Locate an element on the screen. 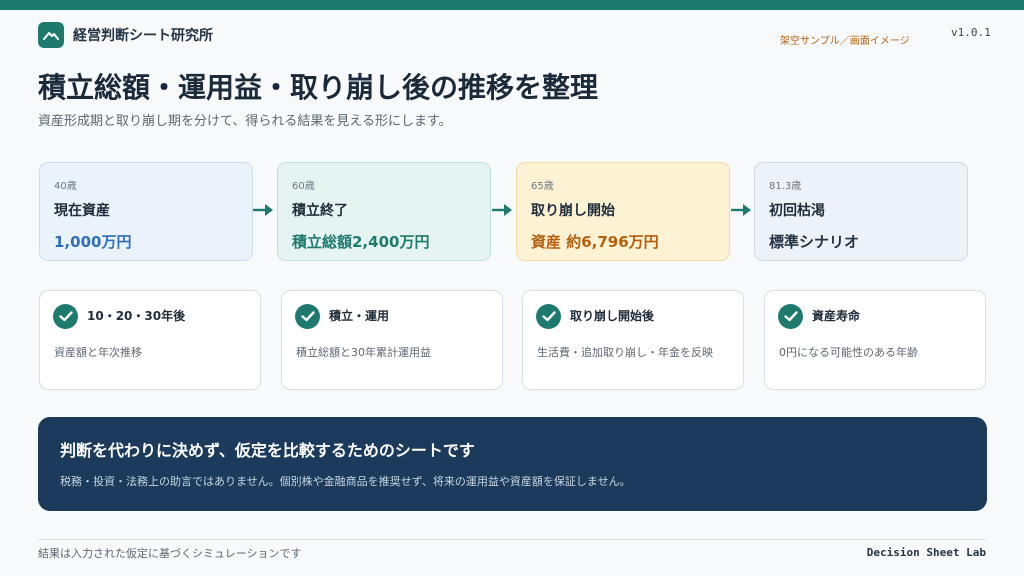 The height and width of the screenshot is (576, 1024). top-accent-bar is located at coordinates (512, 5).